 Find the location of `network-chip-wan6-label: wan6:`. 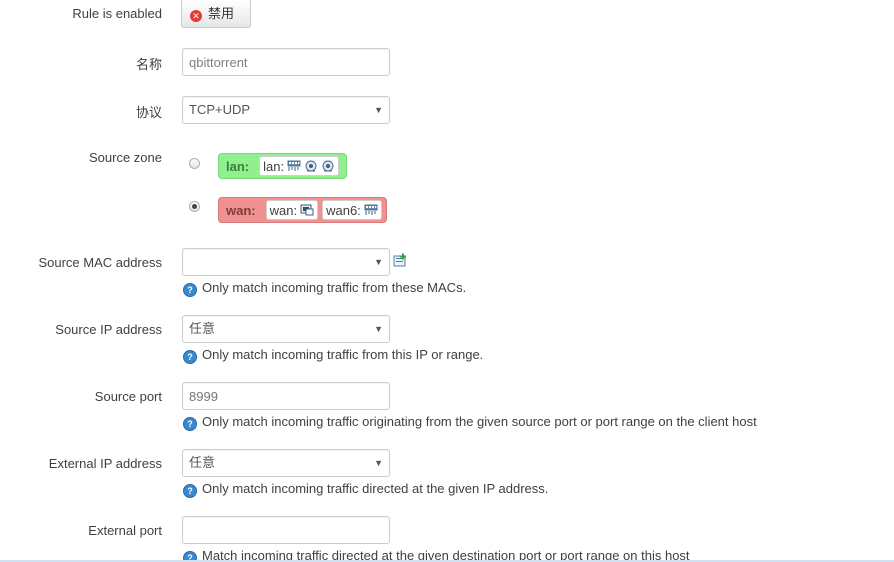

network-chip-wan6-label: wan6: is located at coordinates (343, 210).